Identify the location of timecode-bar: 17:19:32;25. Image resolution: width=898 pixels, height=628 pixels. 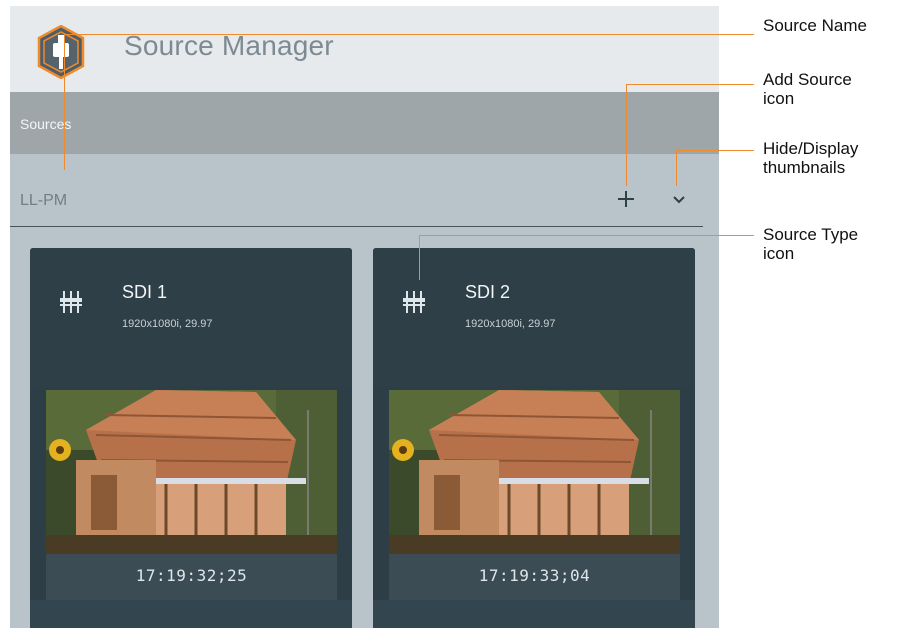
(191, 577).